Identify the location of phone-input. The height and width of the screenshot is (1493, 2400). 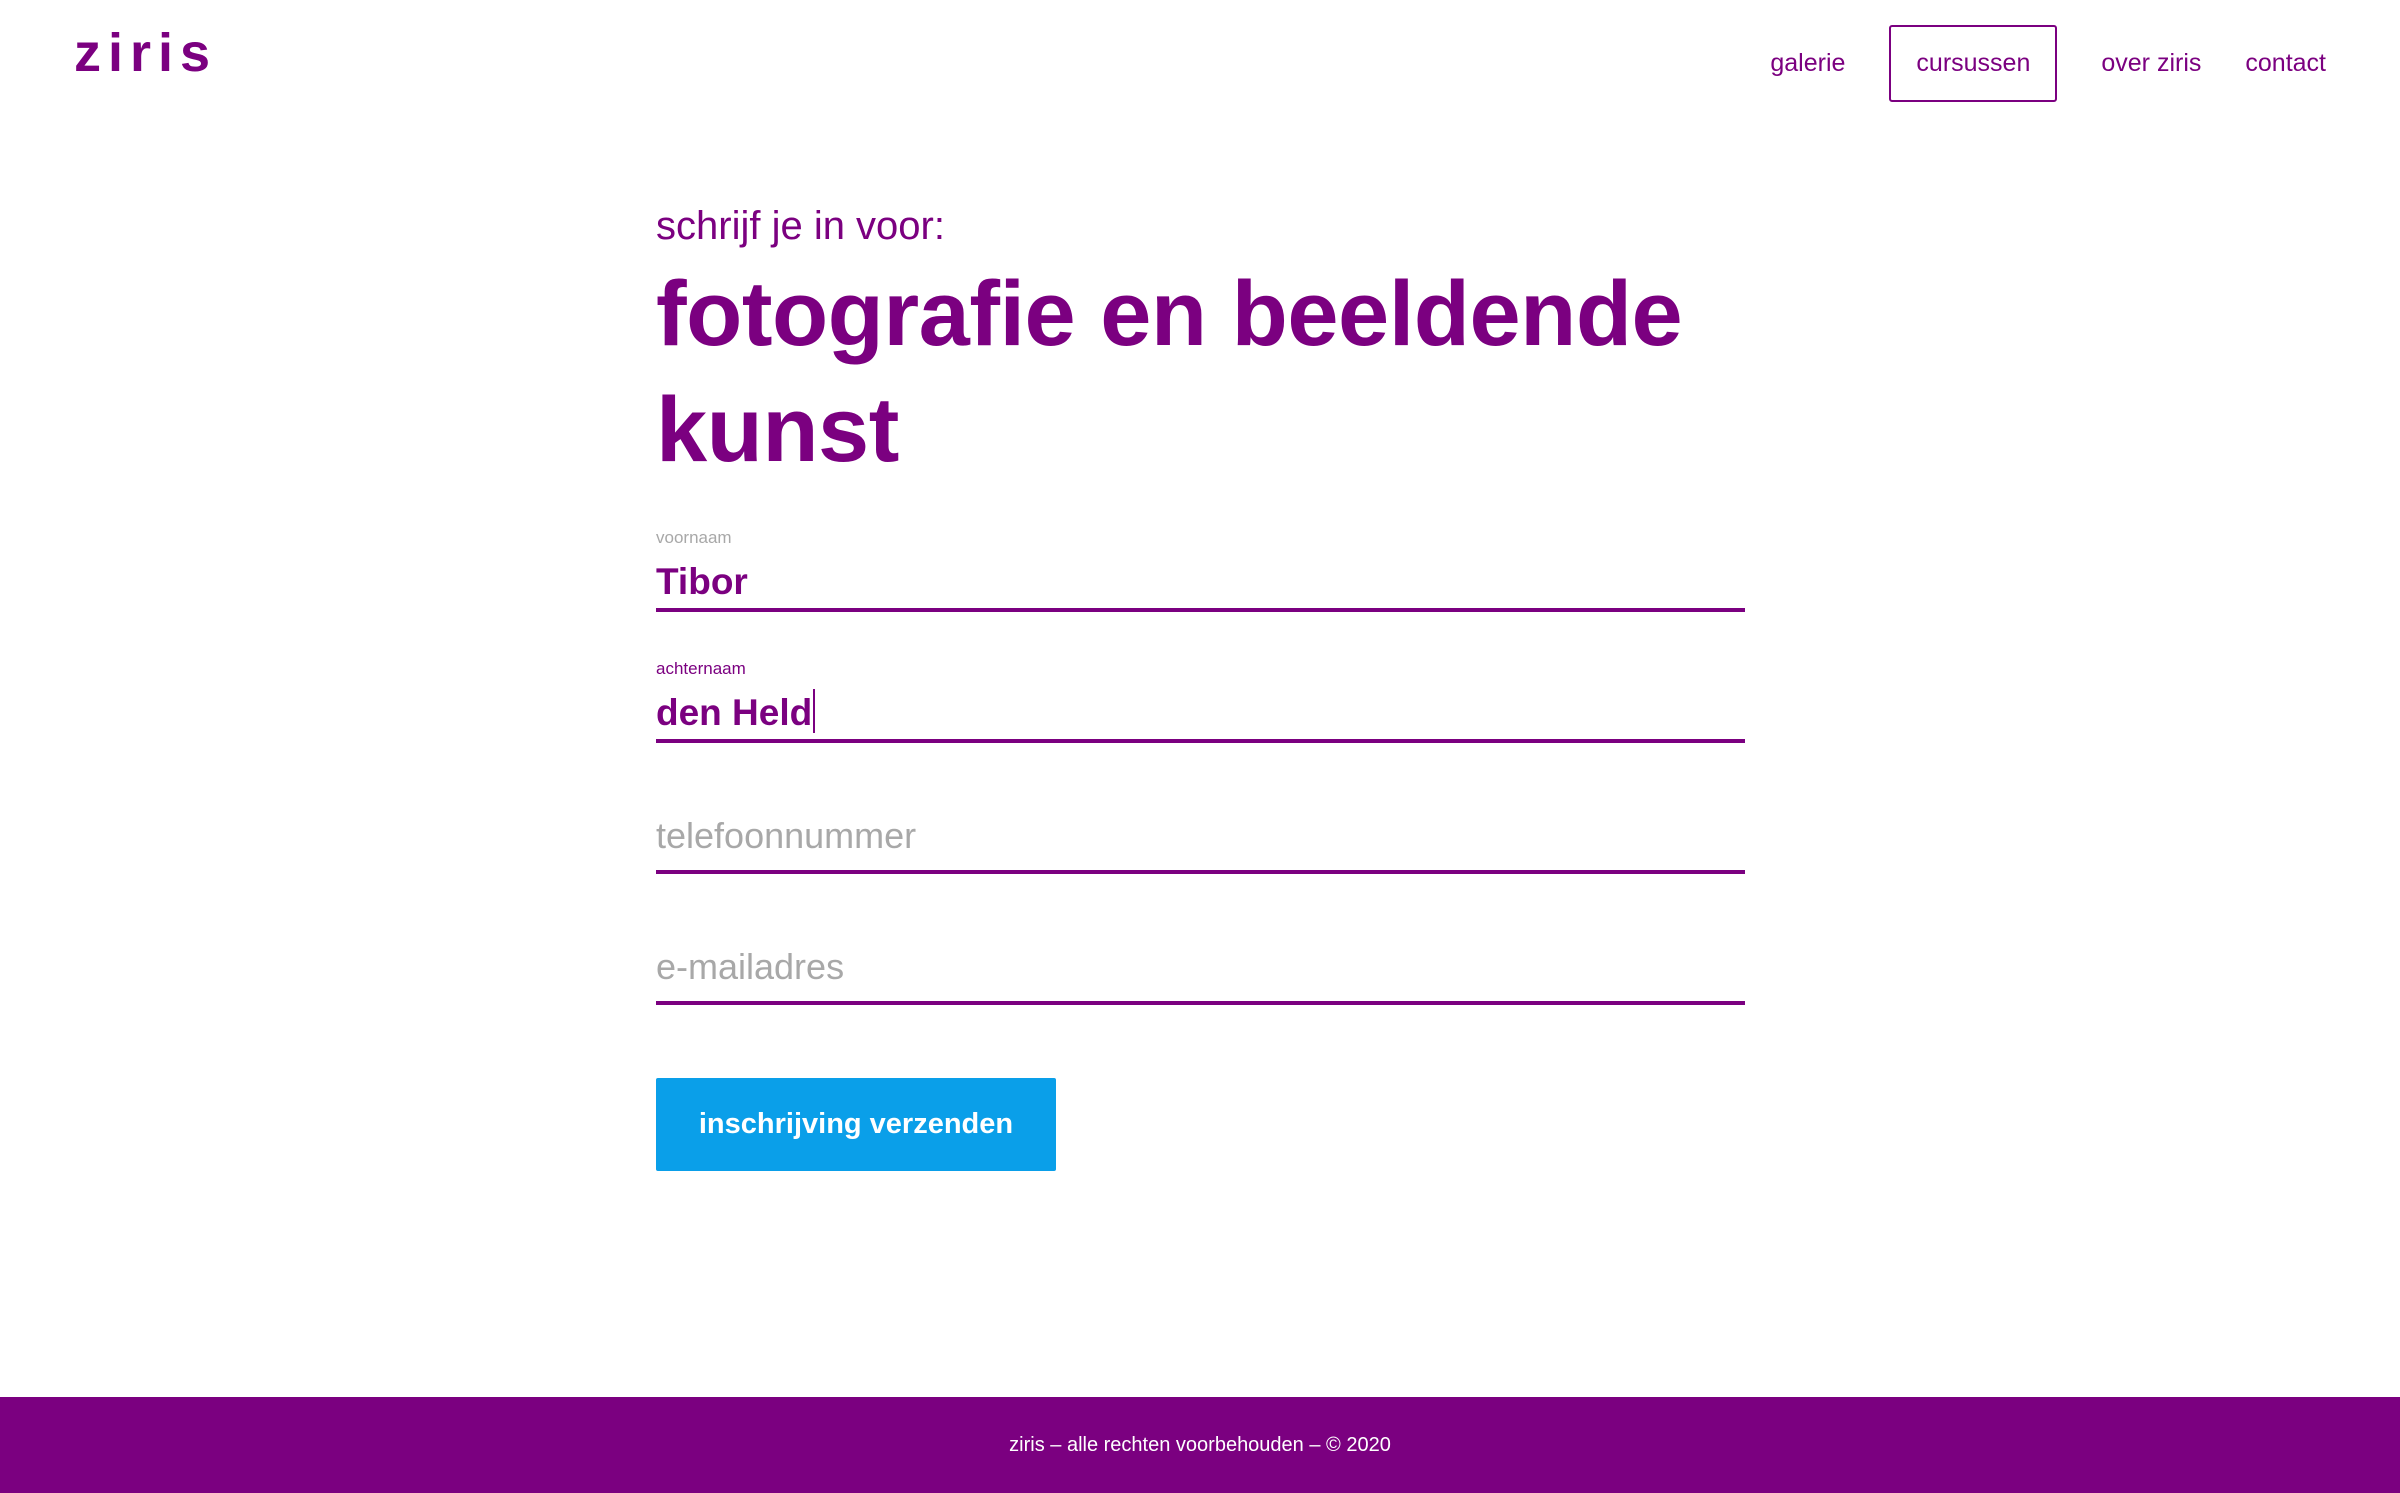
(1200, 836).